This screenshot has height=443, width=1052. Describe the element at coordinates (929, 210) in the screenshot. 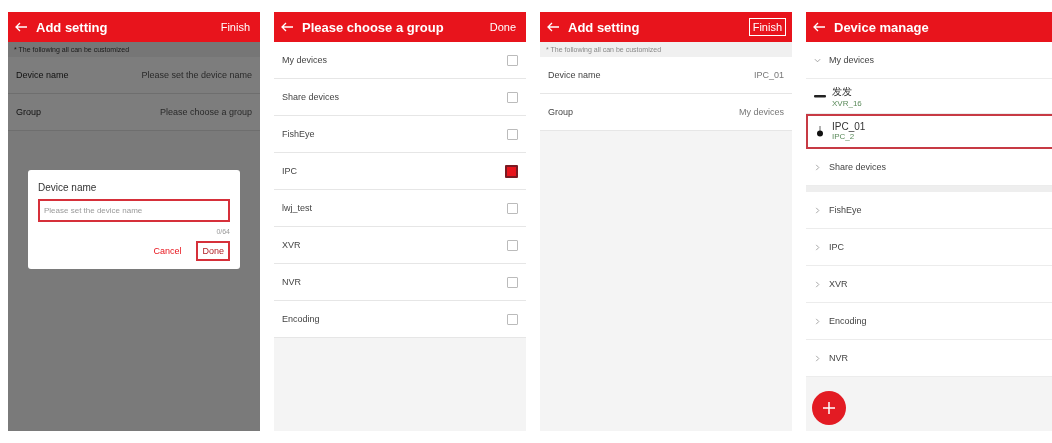

I see `group-row: FishEye` at that location.